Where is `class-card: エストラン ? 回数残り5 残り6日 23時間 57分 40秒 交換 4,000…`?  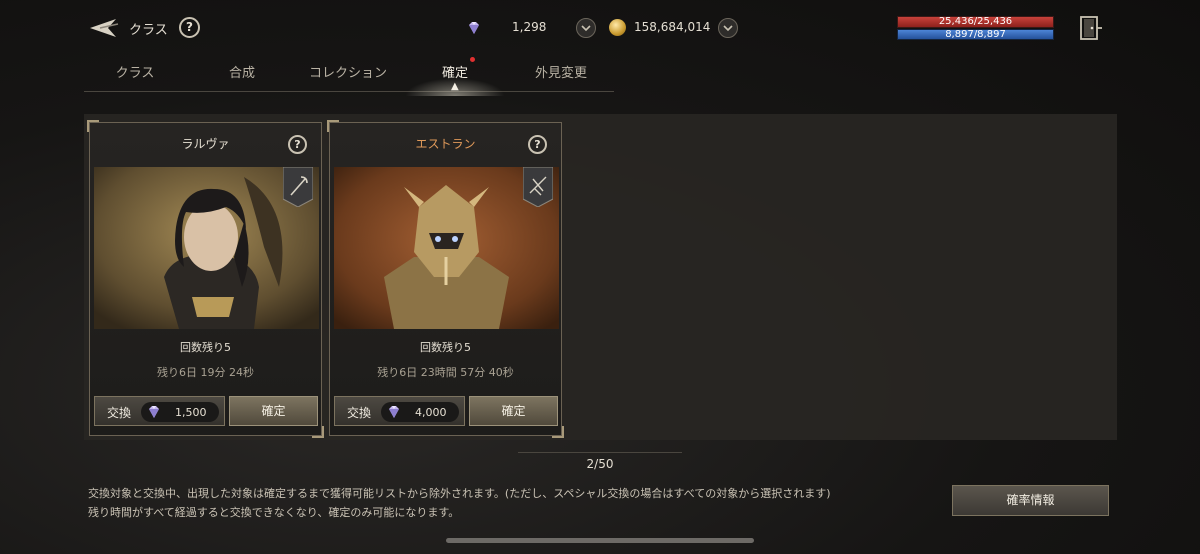 class-card: エストラン ? 回数残り5 残り6日 23時間 57分 40秒 交換 4,000… is located at coordinates (445, 279).